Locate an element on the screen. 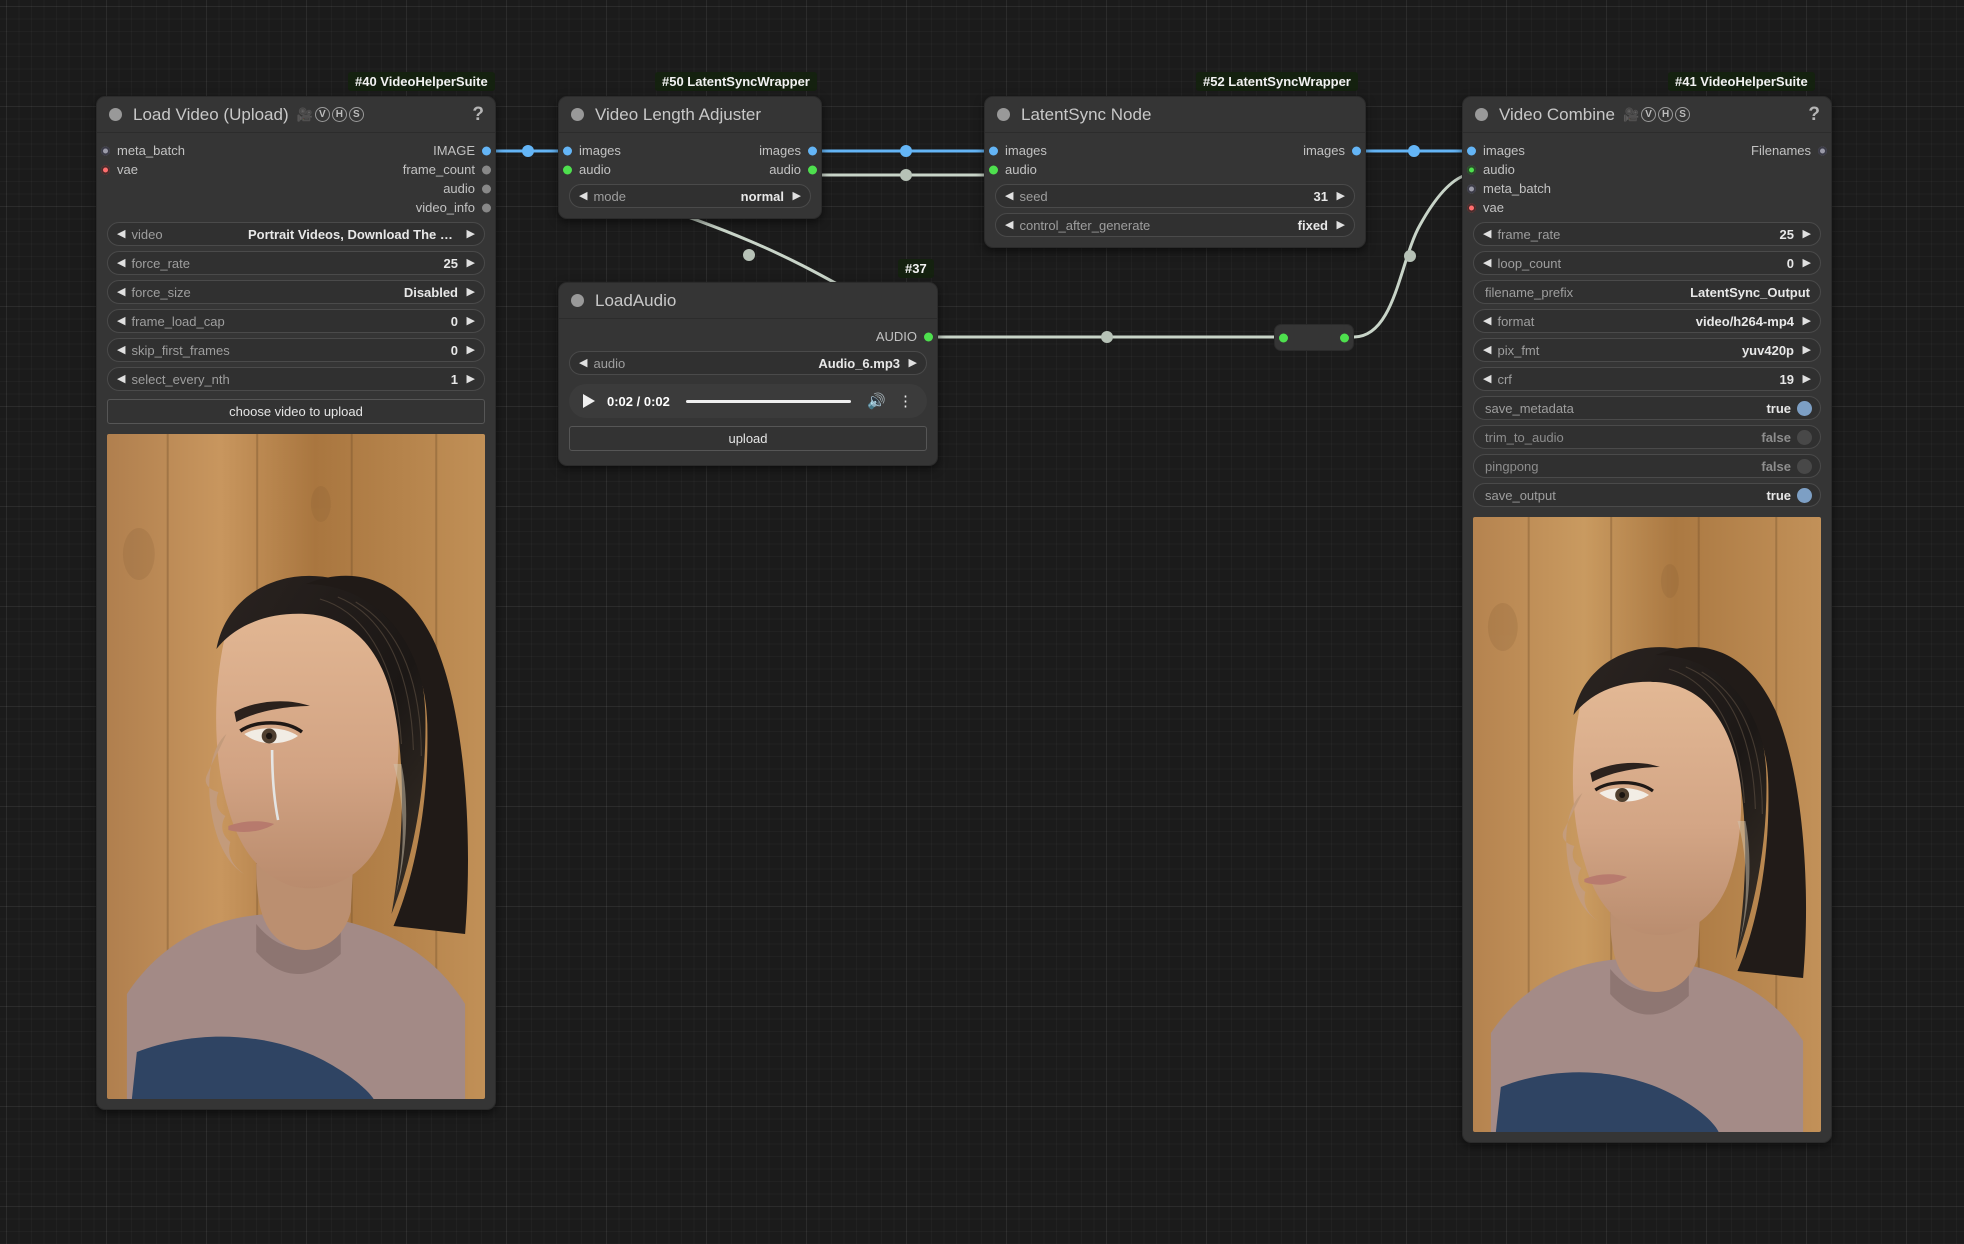 This screenshot has width=1964, height=1244. toggle-icon-pingpong is located at coordinates (1804, 466).